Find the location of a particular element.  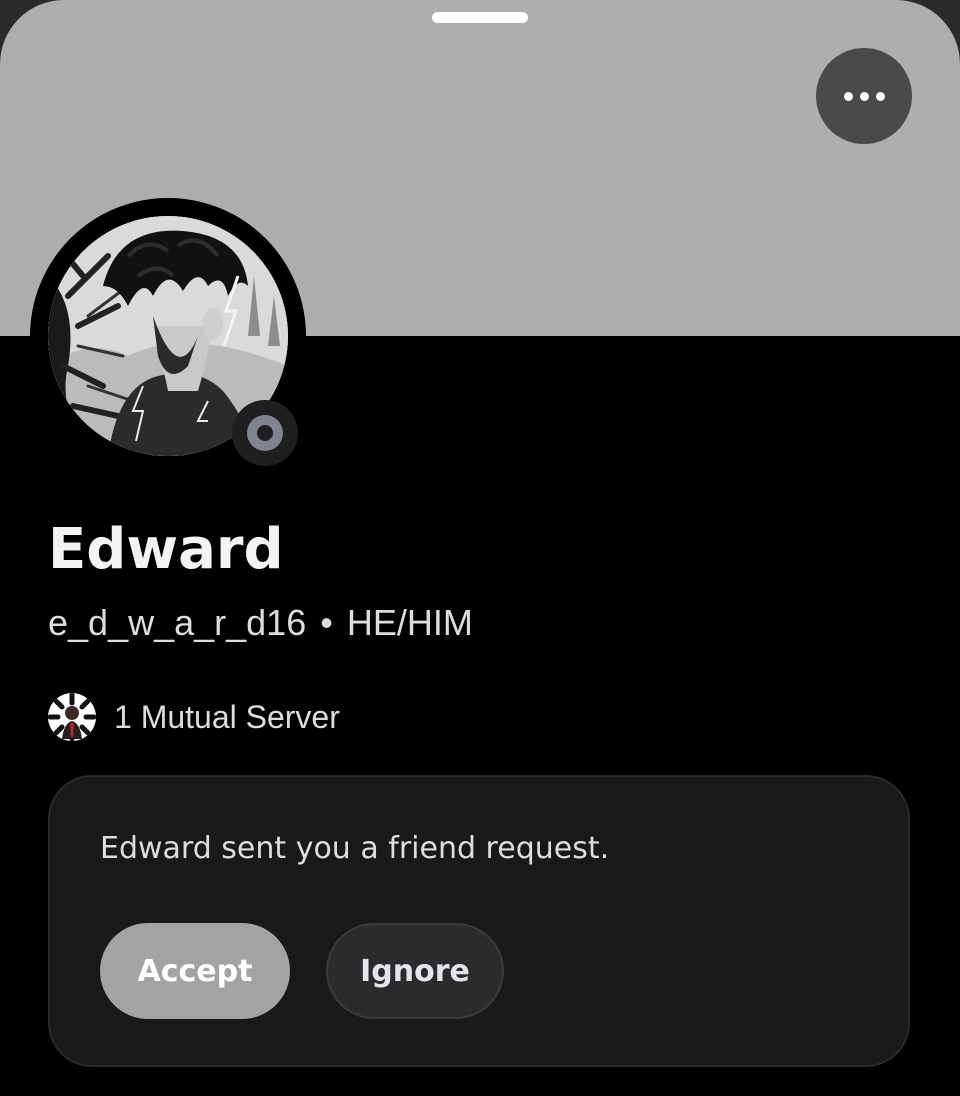

more-options-button is located at coordinates (864, 96).